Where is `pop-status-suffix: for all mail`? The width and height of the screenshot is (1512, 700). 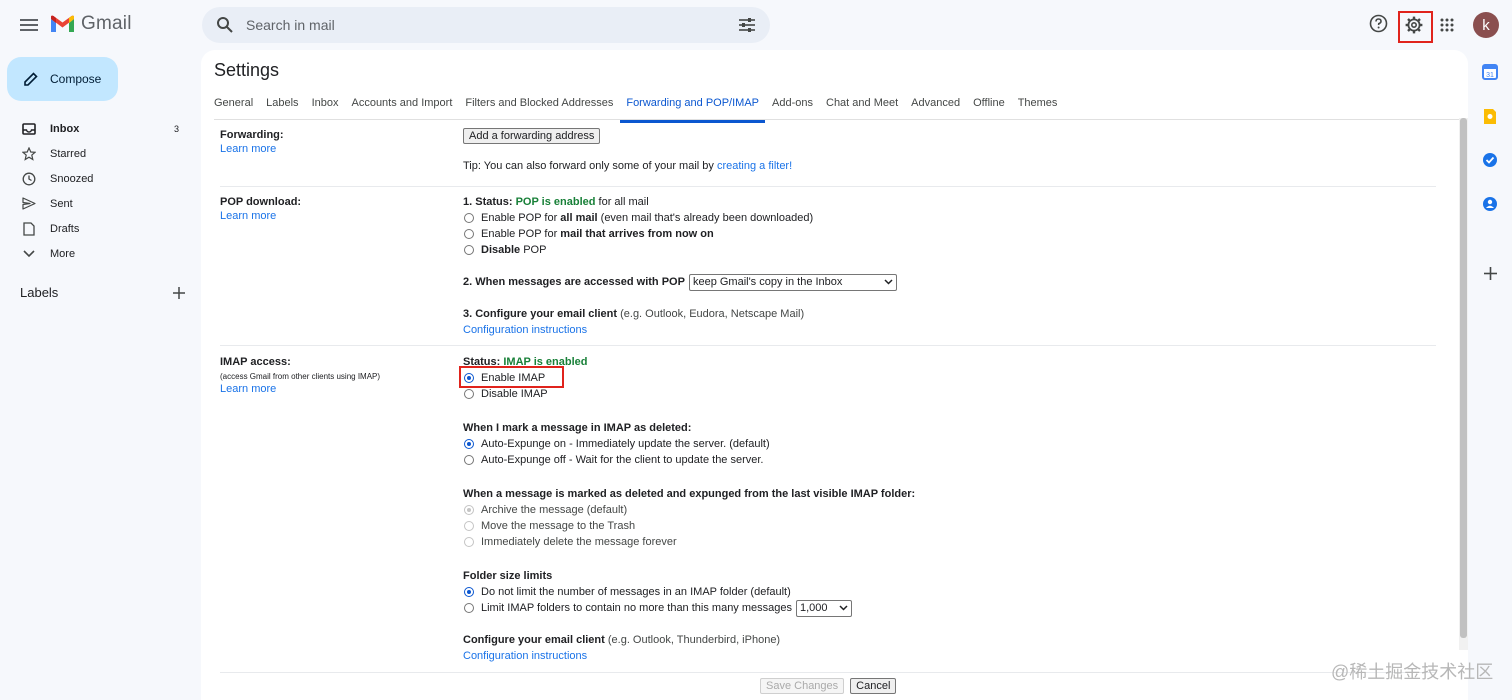 pop-status-suffix: for all mail is located at coordinates (622, 202).